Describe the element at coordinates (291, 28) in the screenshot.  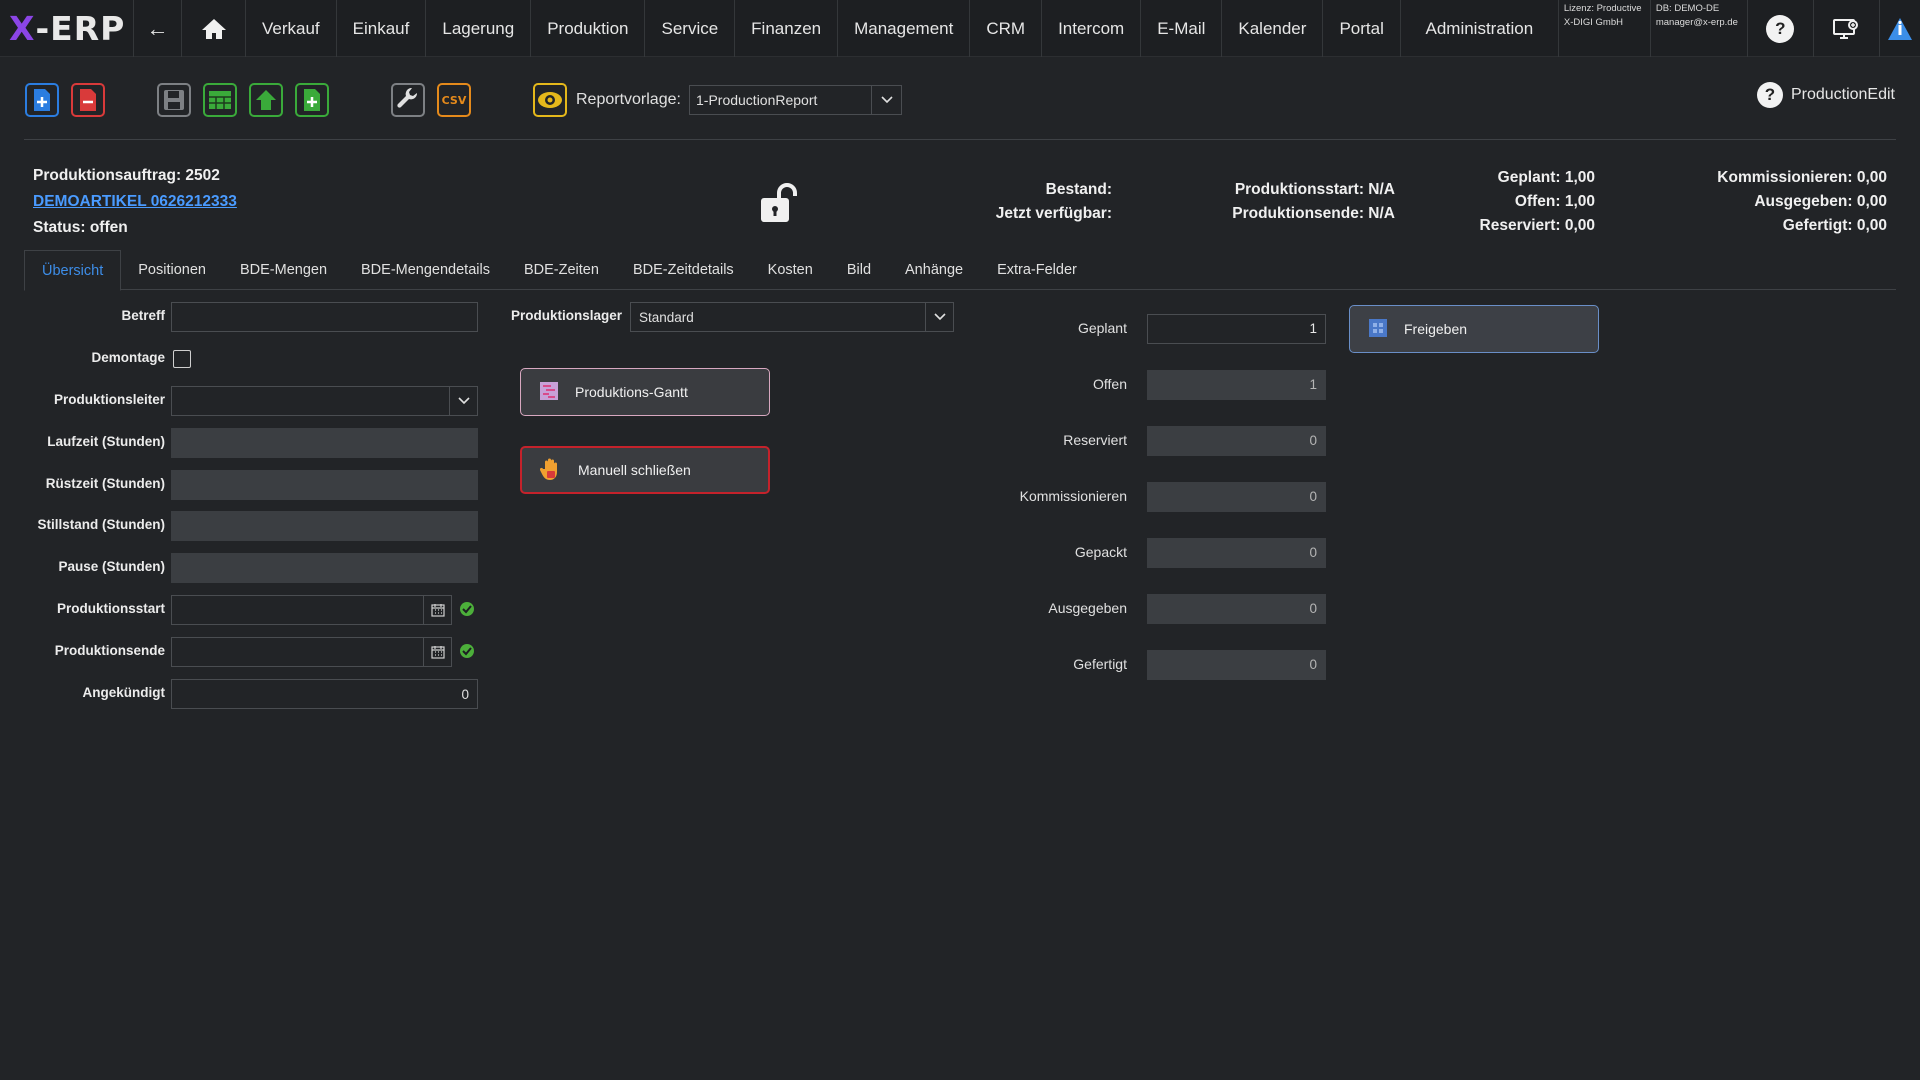
I see `nav-verkauf: Verkauf` at that location.